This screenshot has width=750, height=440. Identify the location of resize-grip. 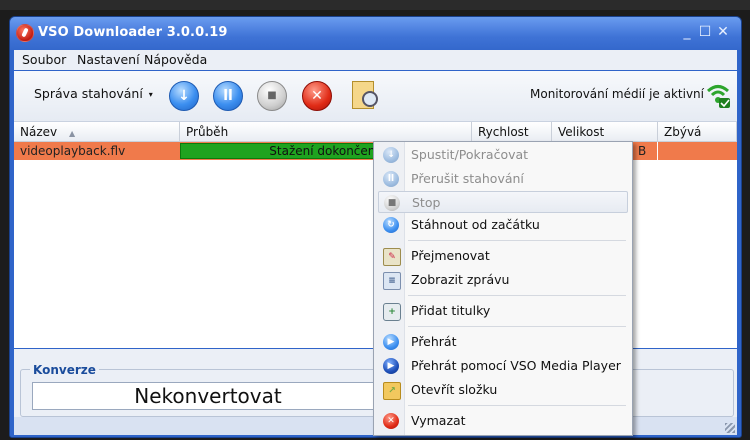
(730, 428).